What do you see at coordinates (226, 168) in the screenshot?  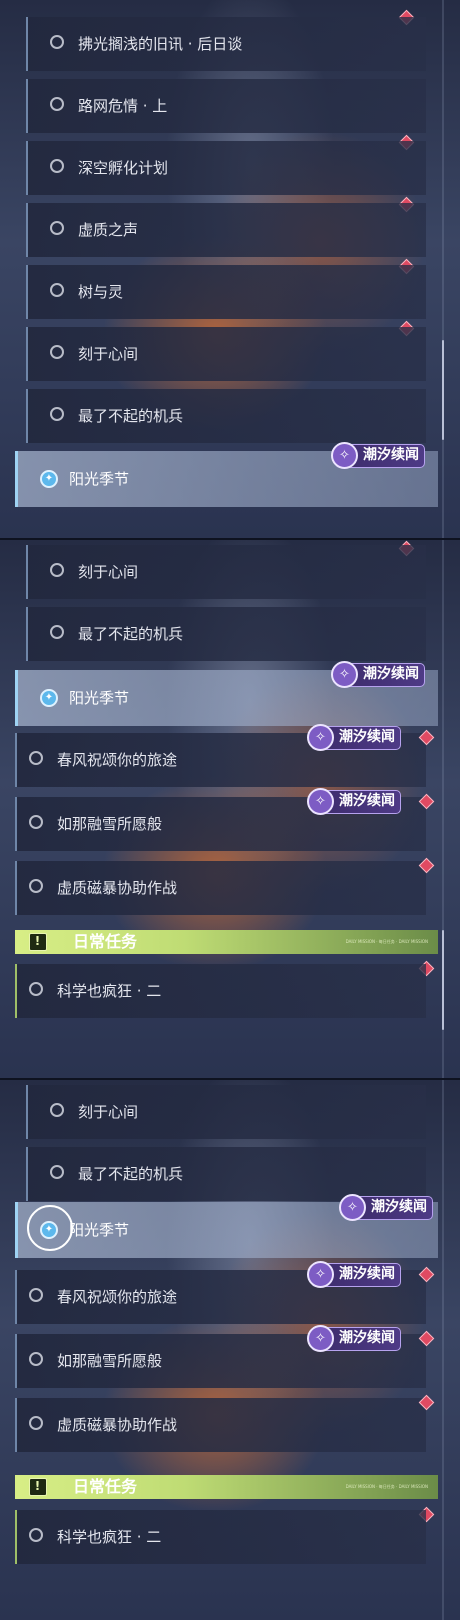 I see `quest-row: 深空孵化计划` at bounding box center [226, 168].